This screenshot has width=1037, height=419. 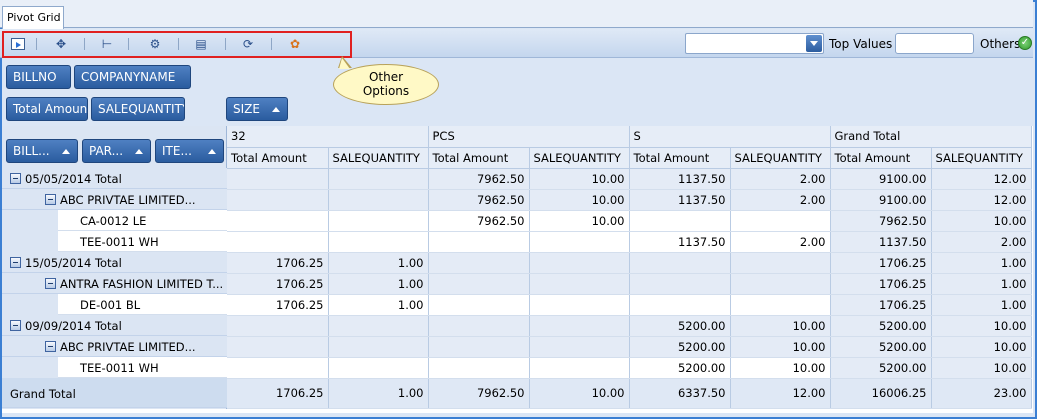 I want to click on sort-ascending-icon, so click(x=139, y=151).